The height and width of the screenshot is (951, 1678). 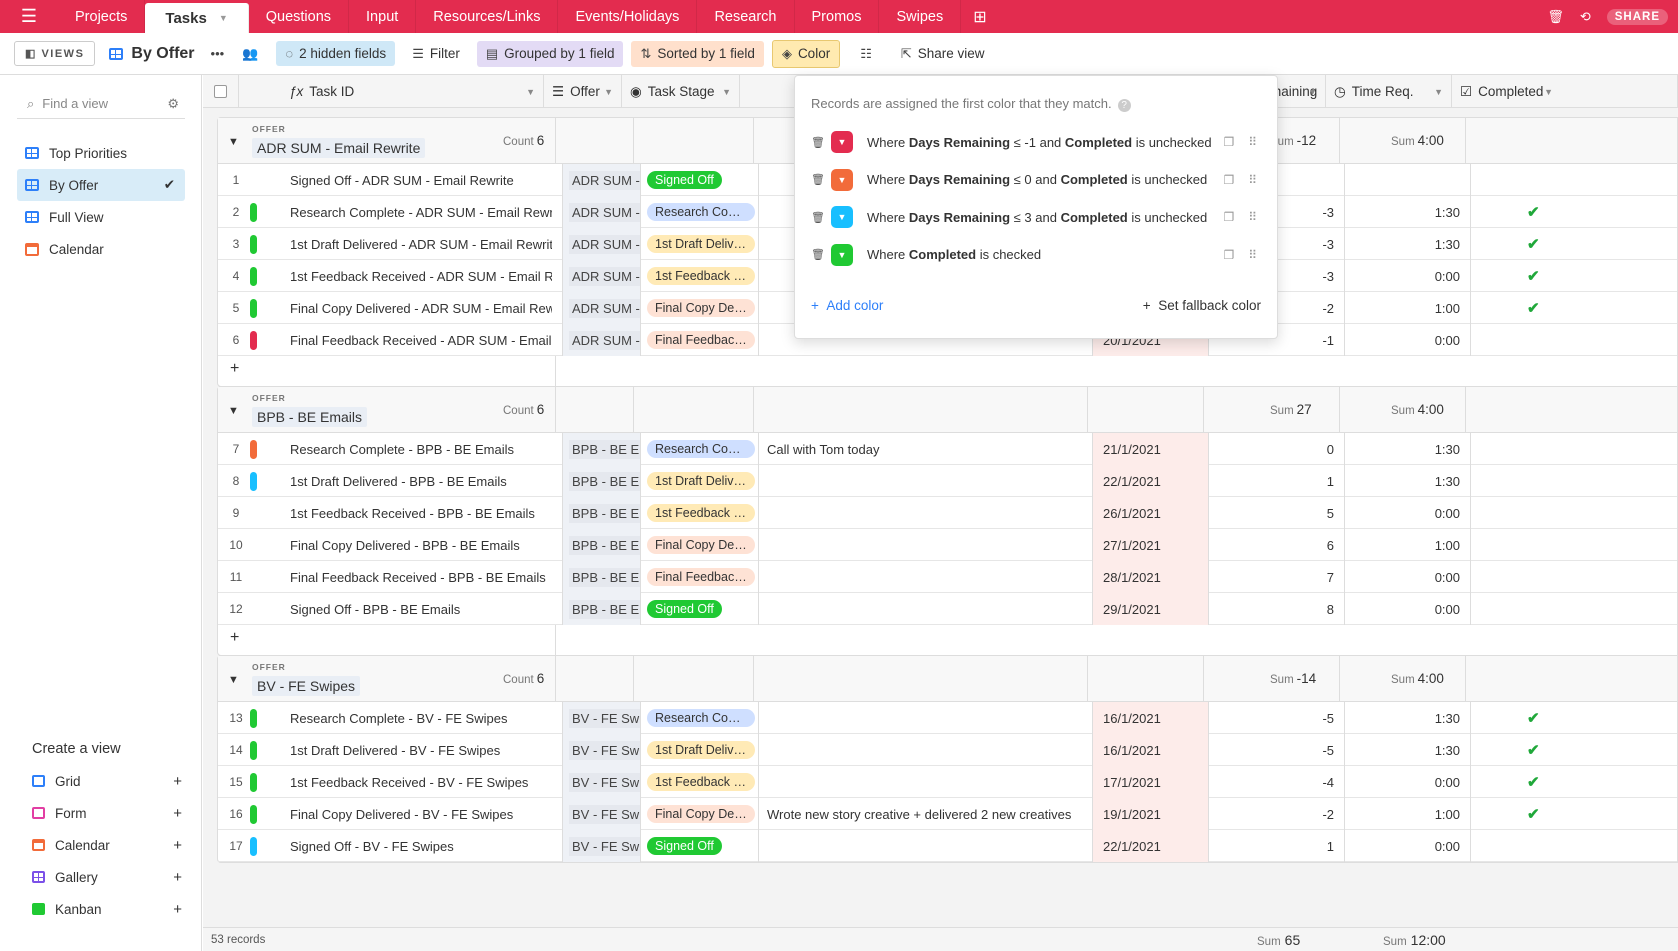 I want to click on add-color-button: + Add color, so click(x=847, y=305).